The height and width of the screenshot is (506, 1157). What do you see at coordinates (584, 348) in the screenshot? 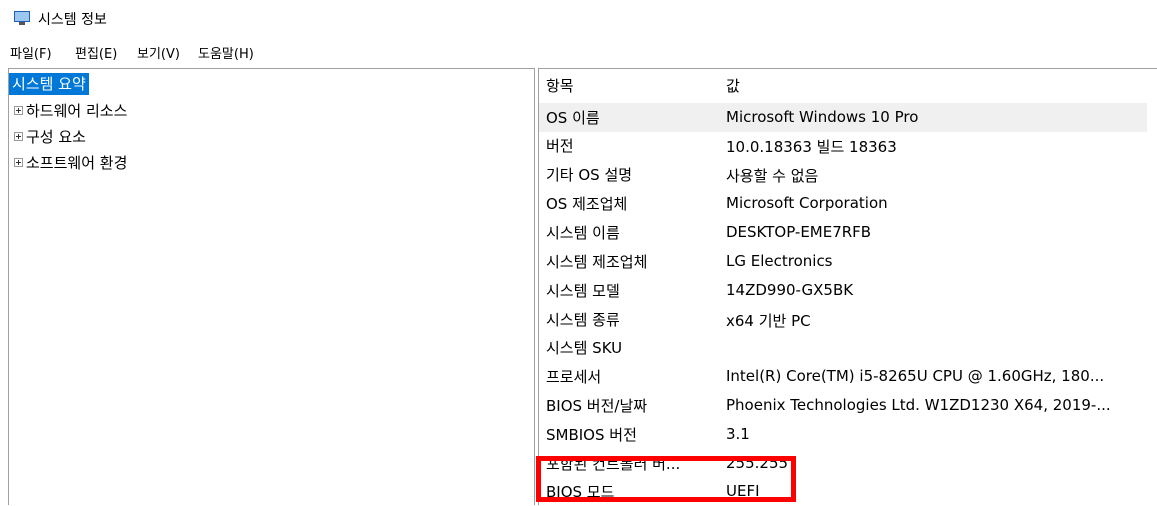
I see `row-key: 시스템 SKU` at bounding box center [584, 348].